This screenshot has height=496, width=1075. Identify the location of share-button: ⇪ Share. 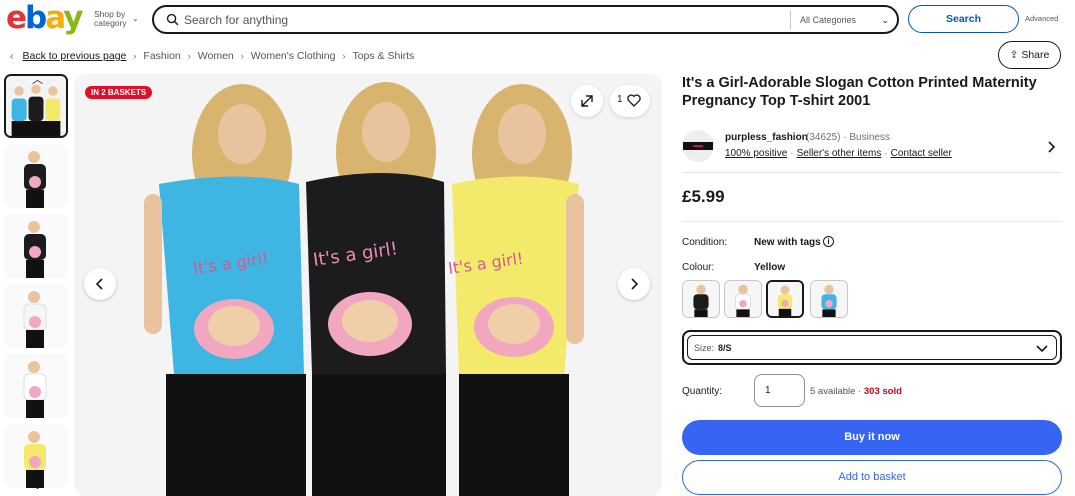
(1029, 55).